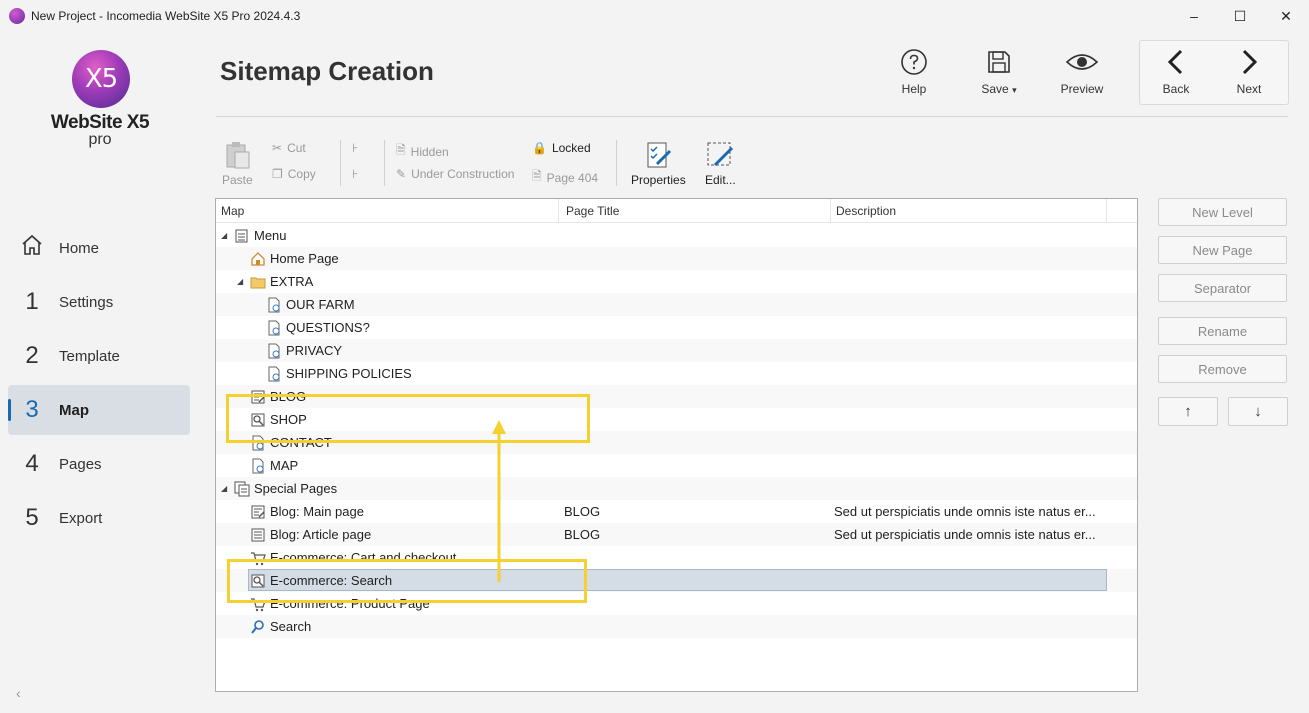 This screenshot has height=713, width=1309. I want to click on nav-number: 2, so click(32, 355).